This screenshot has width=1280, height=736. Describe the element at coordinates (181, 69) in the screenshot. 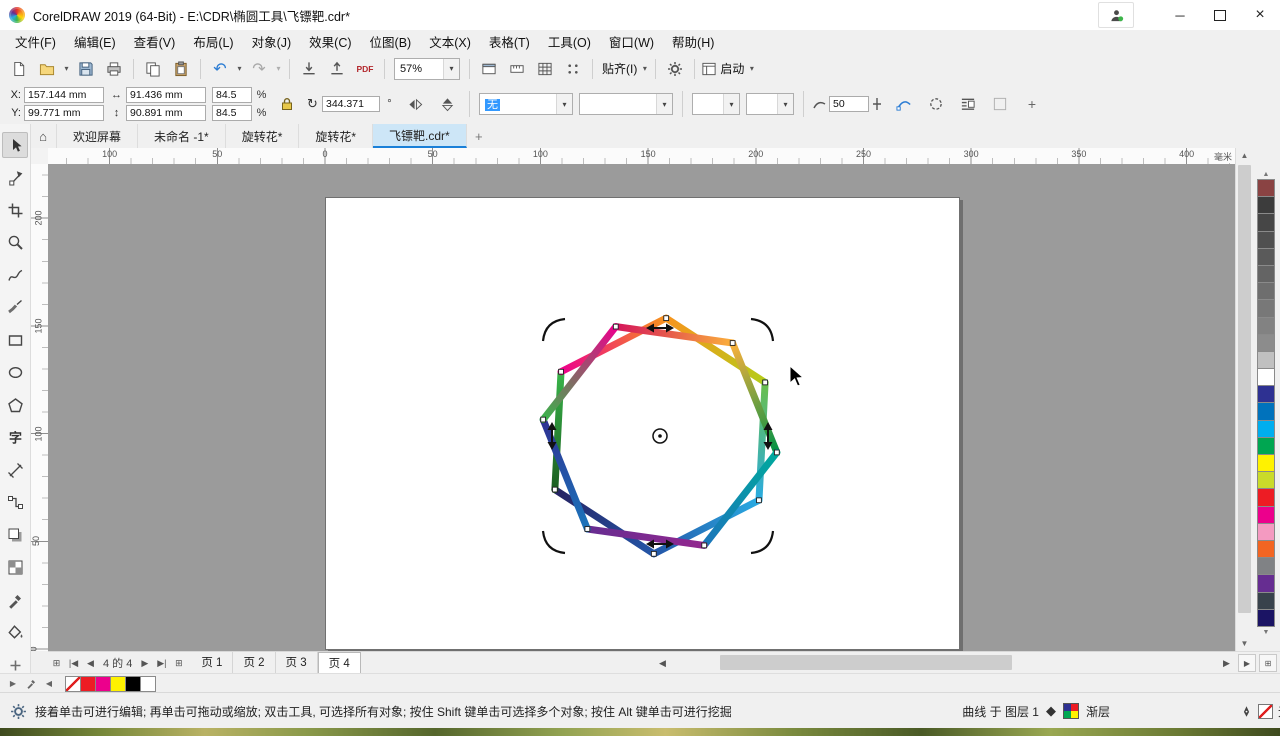

I see `paste-button` at that location.